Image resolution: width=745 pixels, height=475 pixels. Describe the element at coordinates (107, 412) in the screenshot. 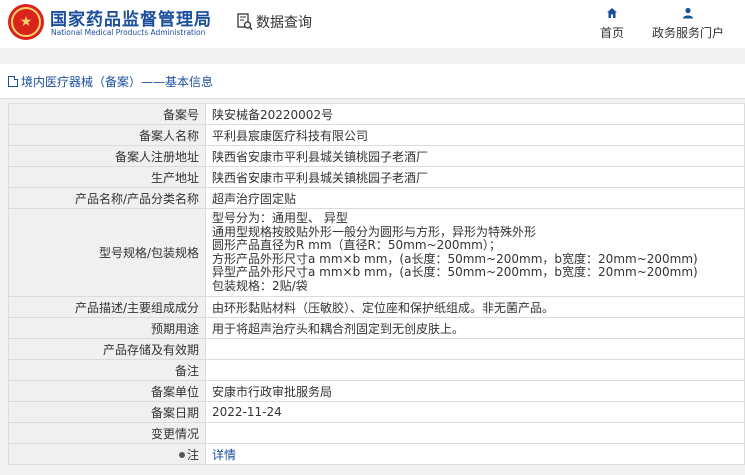

I see `field-label: 备案日期` at that location.